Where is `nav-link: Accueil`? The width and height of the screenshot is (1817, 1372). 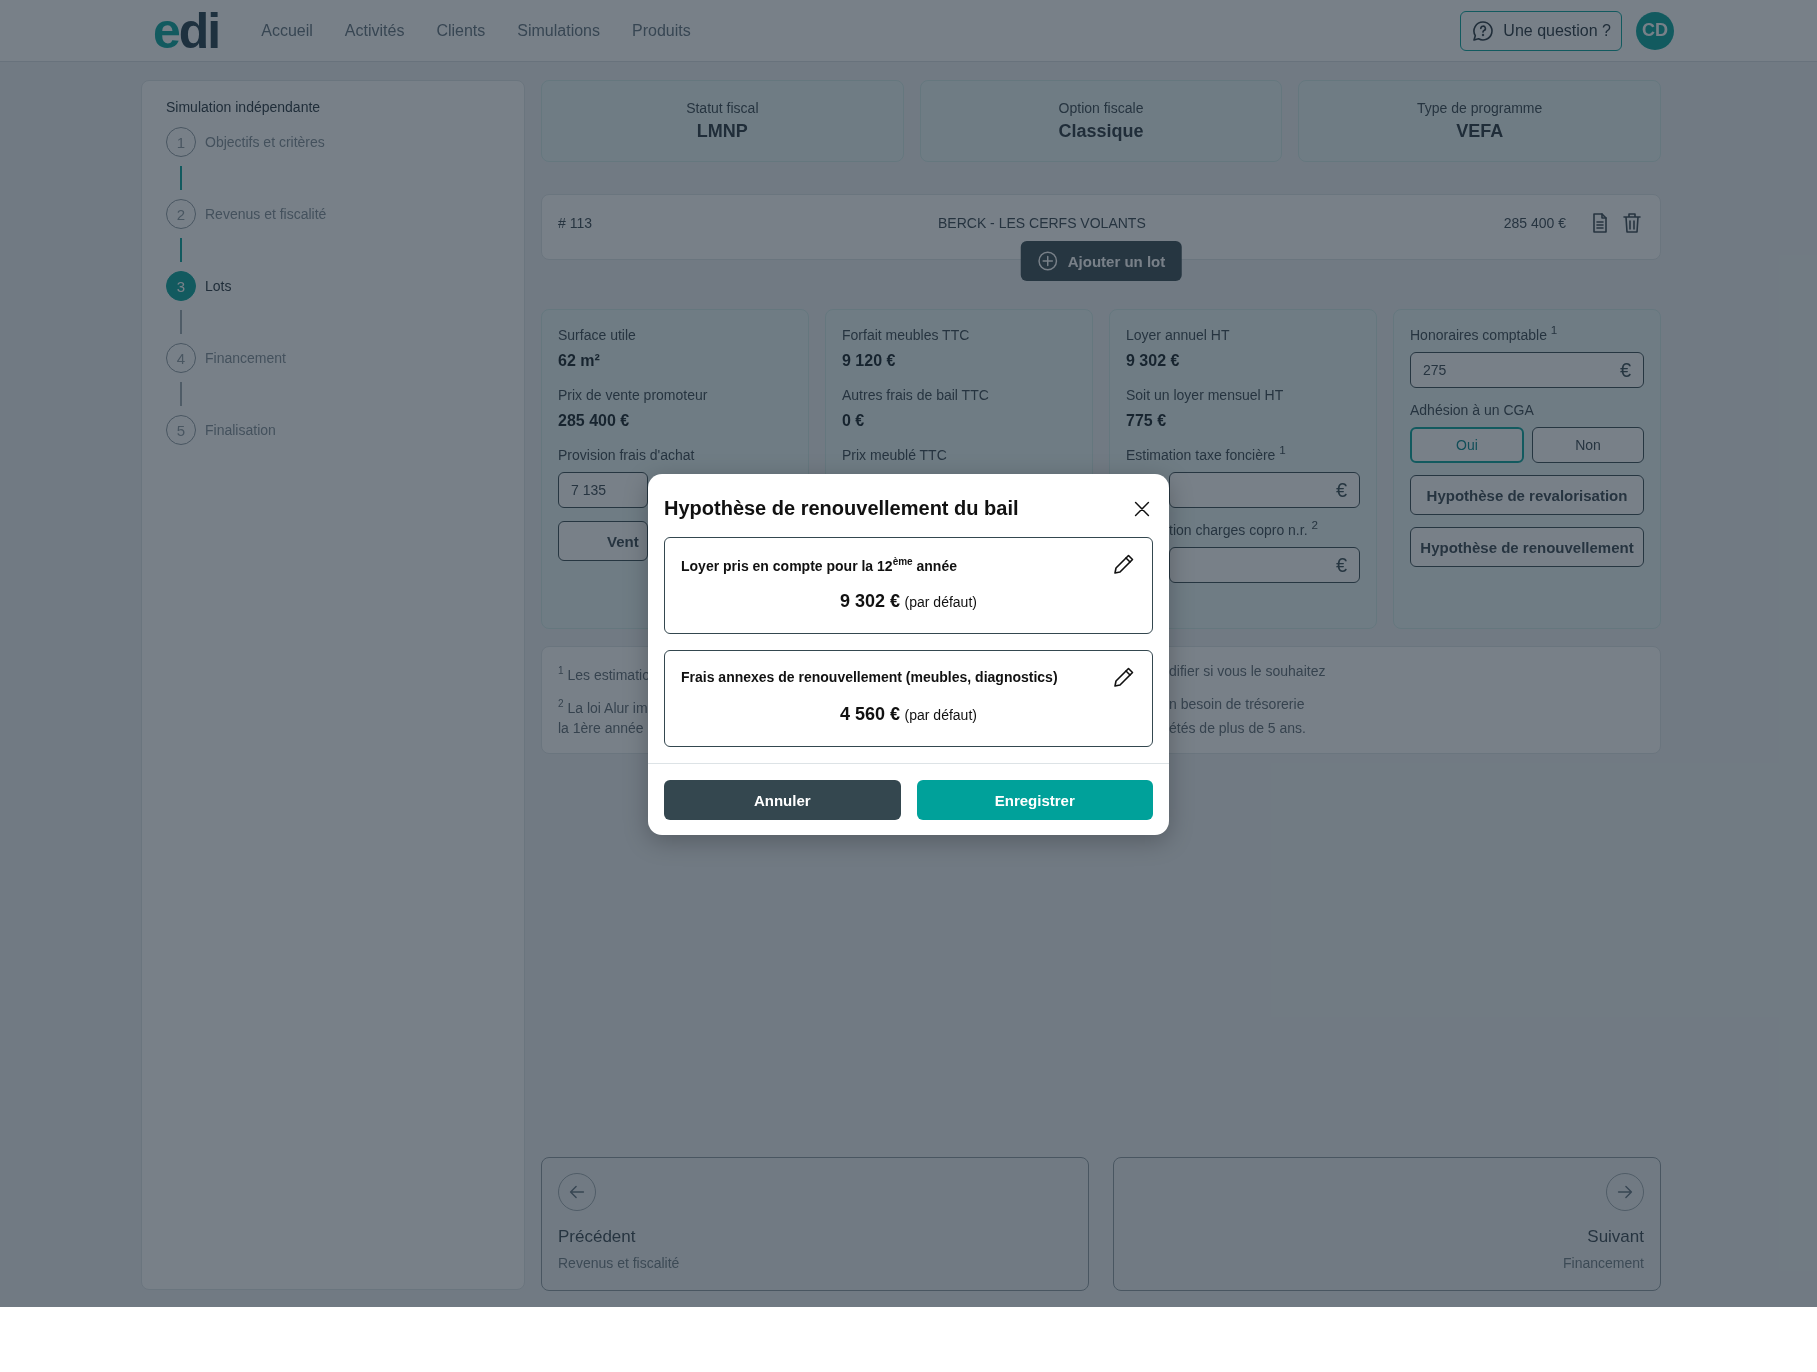 nav-link: Accueil is located at coordinates (287, 30).